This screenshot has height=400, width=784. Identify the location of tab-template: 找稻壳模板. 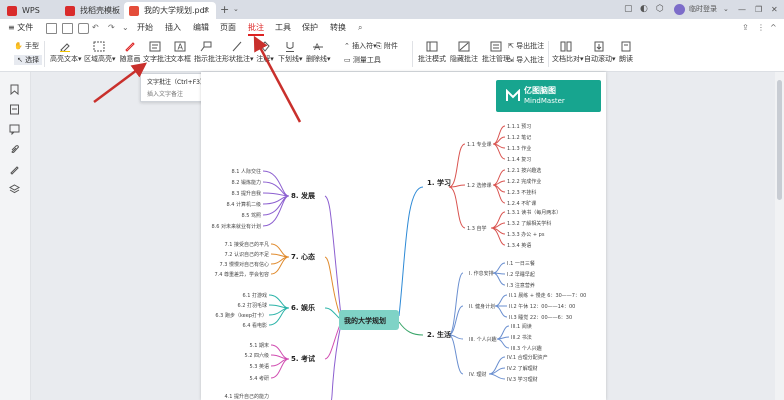
(91, 10).